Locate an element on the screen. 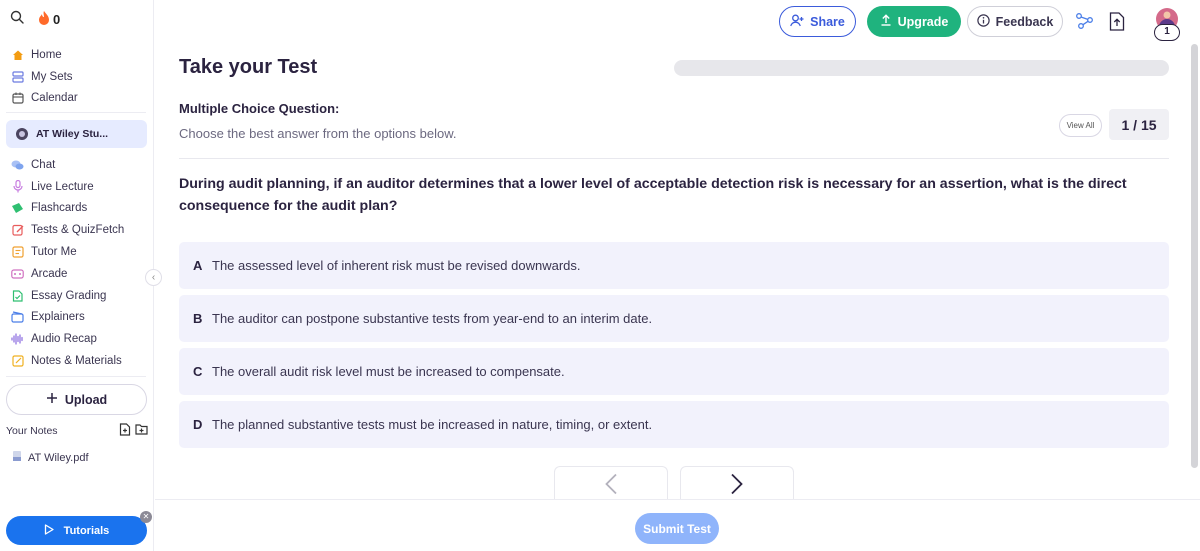  sidebar-item-audio-recap: Audio Recap is located at coordinates (77, 339).